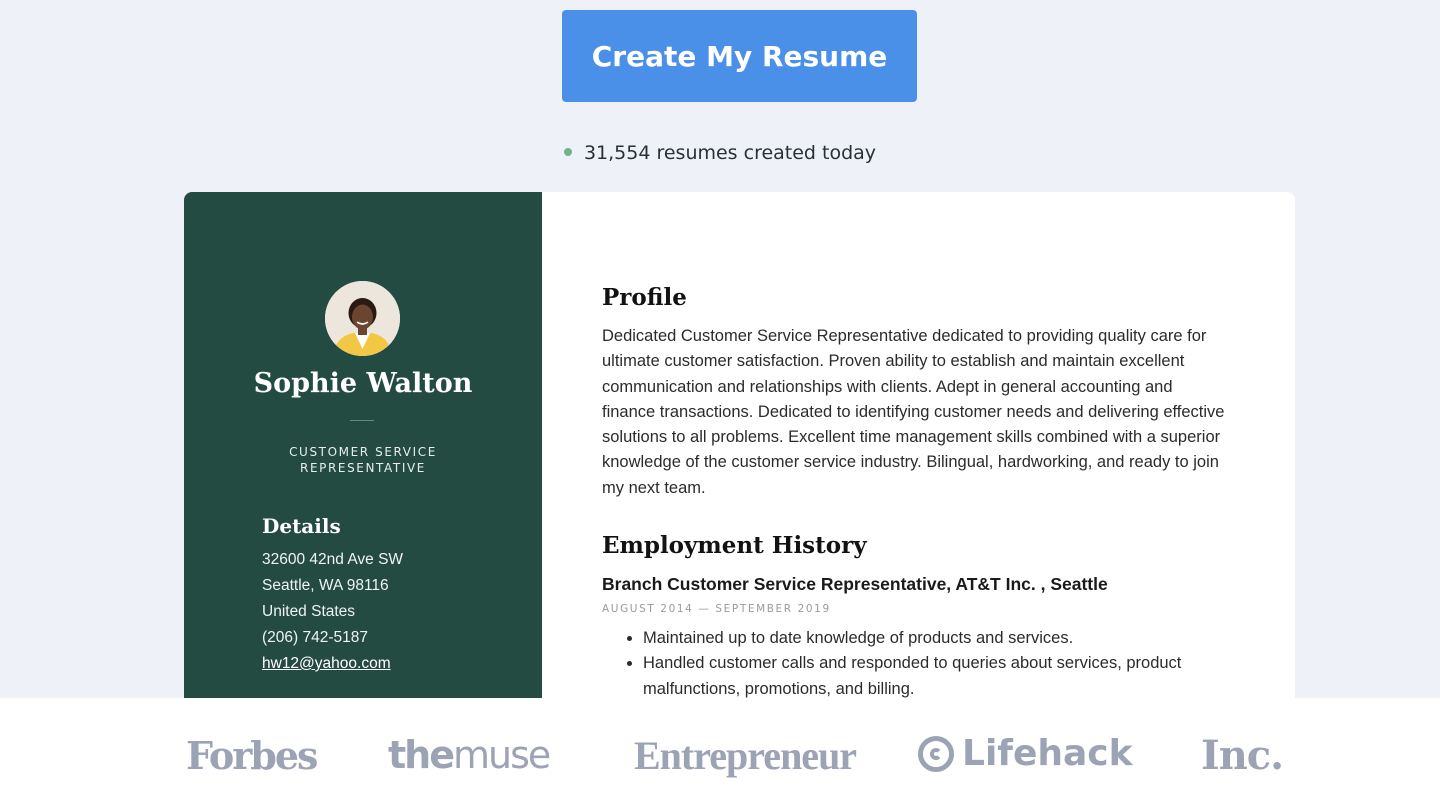  What do you see at coordinates (734, 545) in the screenshot?
I see `employment-heading: Employment History` at bounding box center [734, 545].